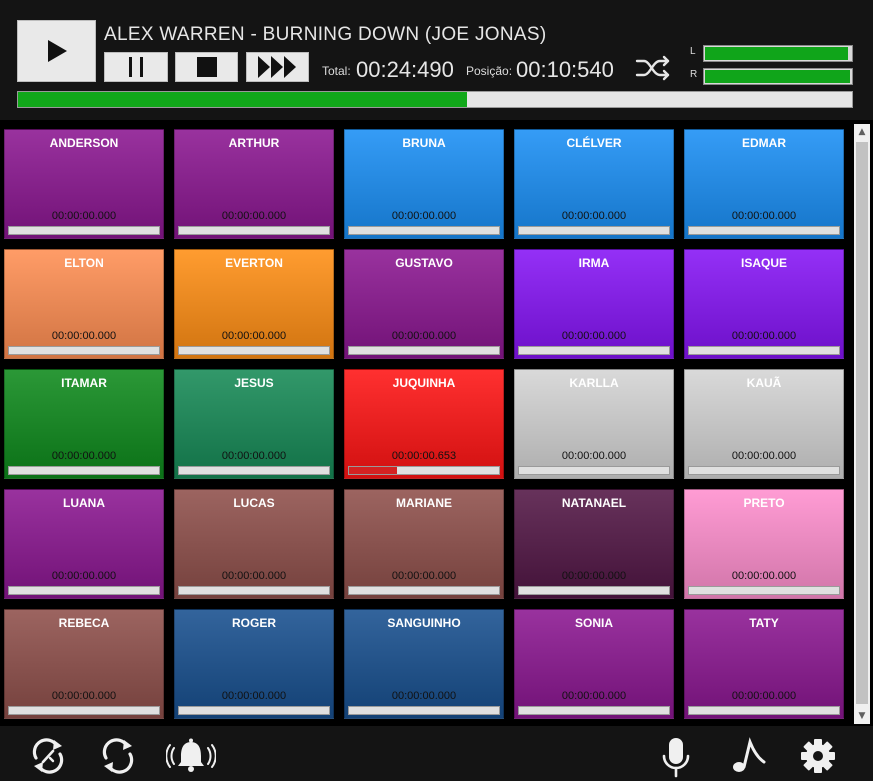  I want to click on refresh-button, so click(118, 756).